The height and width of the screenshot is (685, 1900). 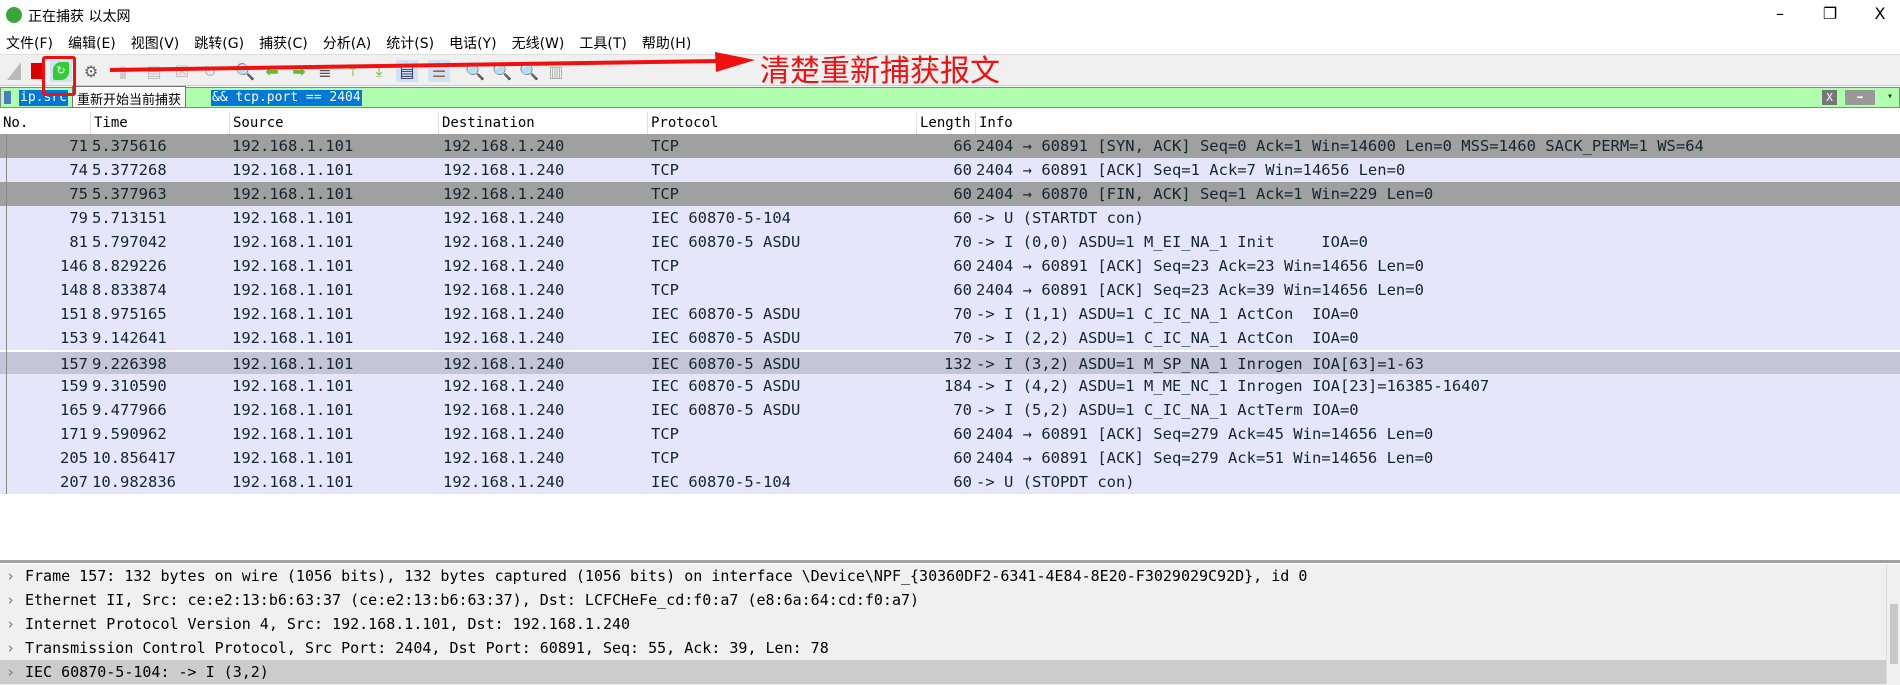 I want to click on packet-length: 66, so click(x=962, y=146).